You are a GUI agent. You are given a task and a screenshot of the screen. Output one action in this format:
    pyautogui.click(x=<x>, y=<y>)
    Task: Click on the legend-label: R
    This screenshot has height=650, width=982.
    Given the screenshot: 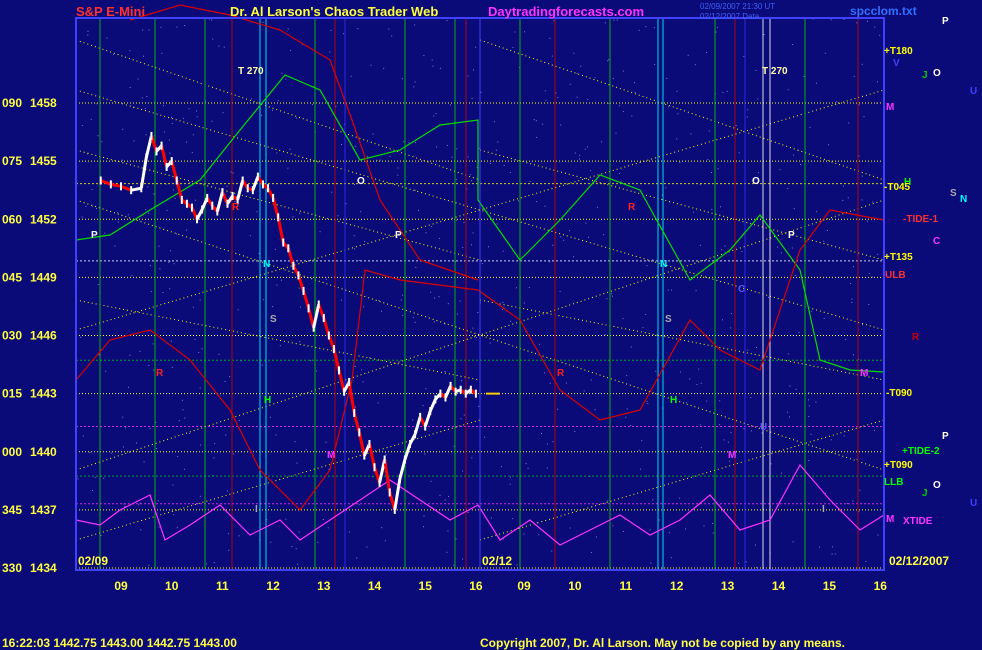 What is the action you would take?
    pyautogui.click(x=916, y=337)
    